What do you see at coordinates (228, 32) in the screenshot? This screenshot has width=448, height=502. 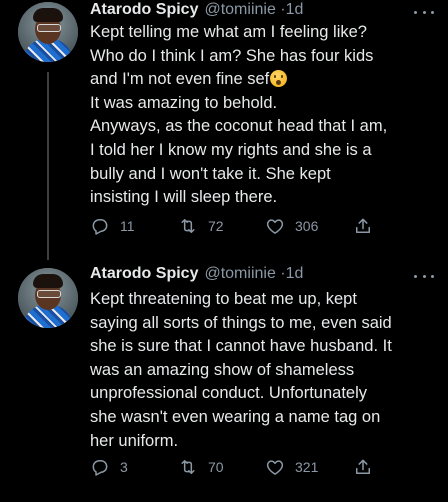 I see `tweet-line: Kept telling me what am I feeling like?` at bounding box center [228, 32].